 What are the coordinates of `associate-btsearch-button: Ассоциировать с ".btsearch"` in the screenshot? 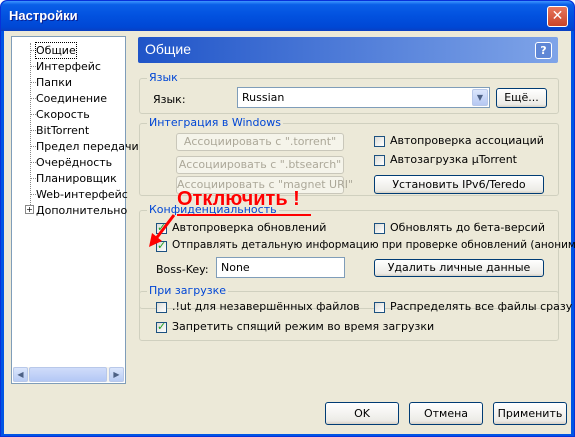 It's located at (260, 165).